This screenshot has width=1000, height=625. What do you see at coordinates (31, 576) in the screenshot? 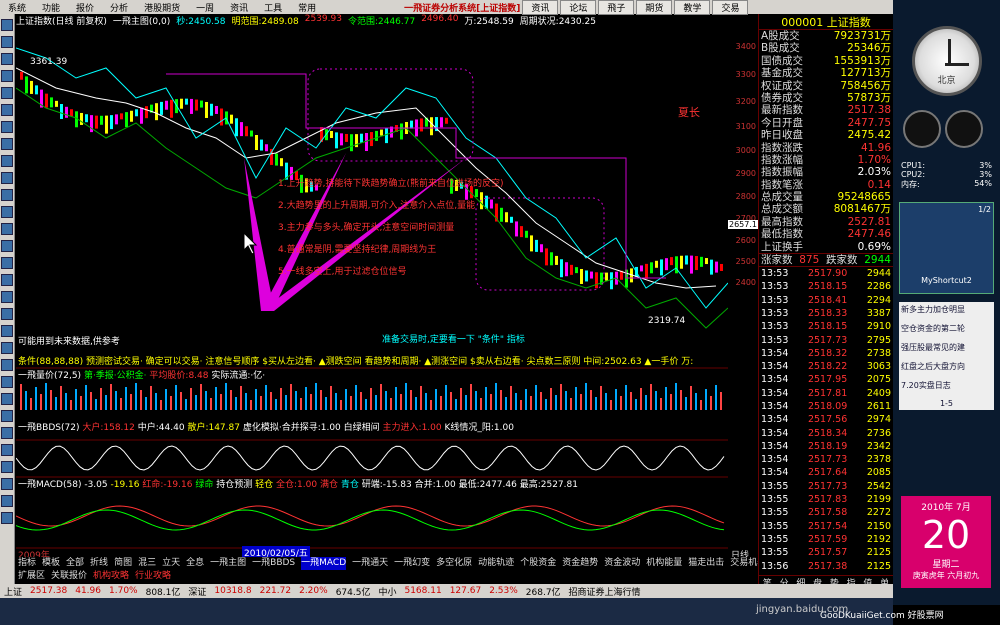
I see `indicator-tab: 扩展区` at bounding box center [31, 576].